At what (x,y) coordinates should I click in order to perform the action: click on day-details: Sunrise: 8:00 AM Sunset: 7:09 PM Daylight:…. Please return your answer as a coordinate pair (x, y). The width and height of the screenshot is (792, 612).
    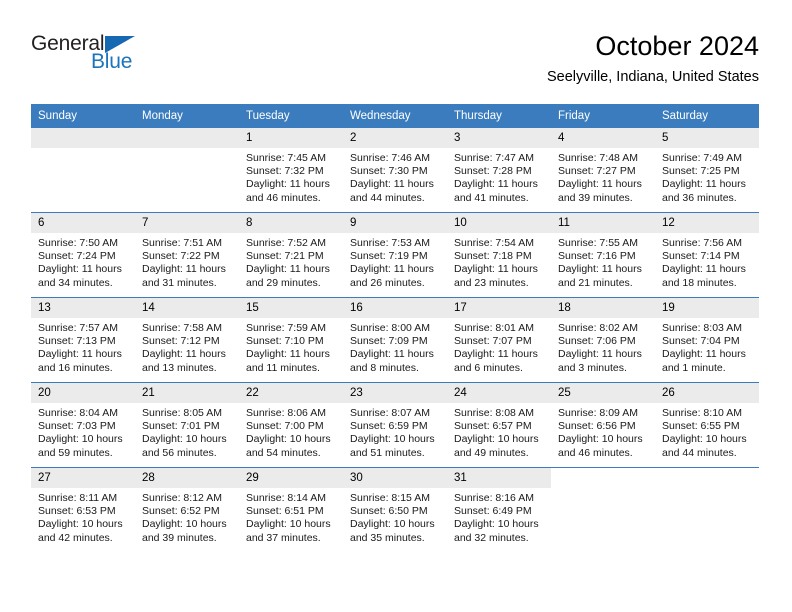
    Looking at the image, I should click on (395, 346).